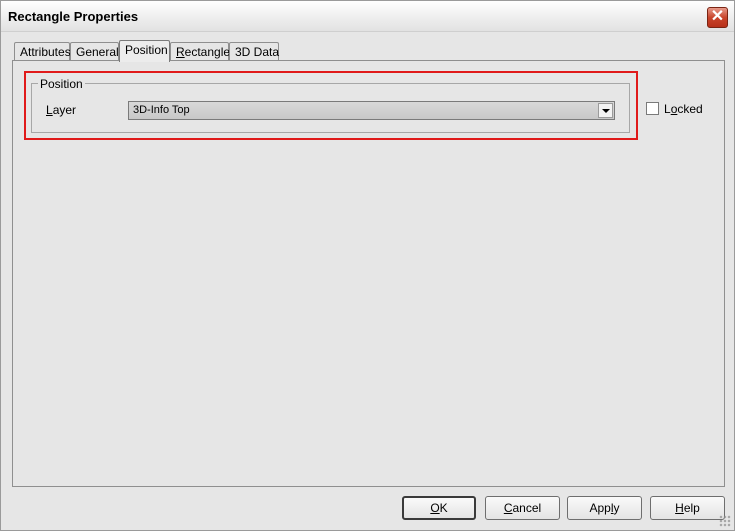  Describe the element at coordinates (371, 110) in the screenshot. I see `layer-dropdown: 3D-Info Top` at that location.